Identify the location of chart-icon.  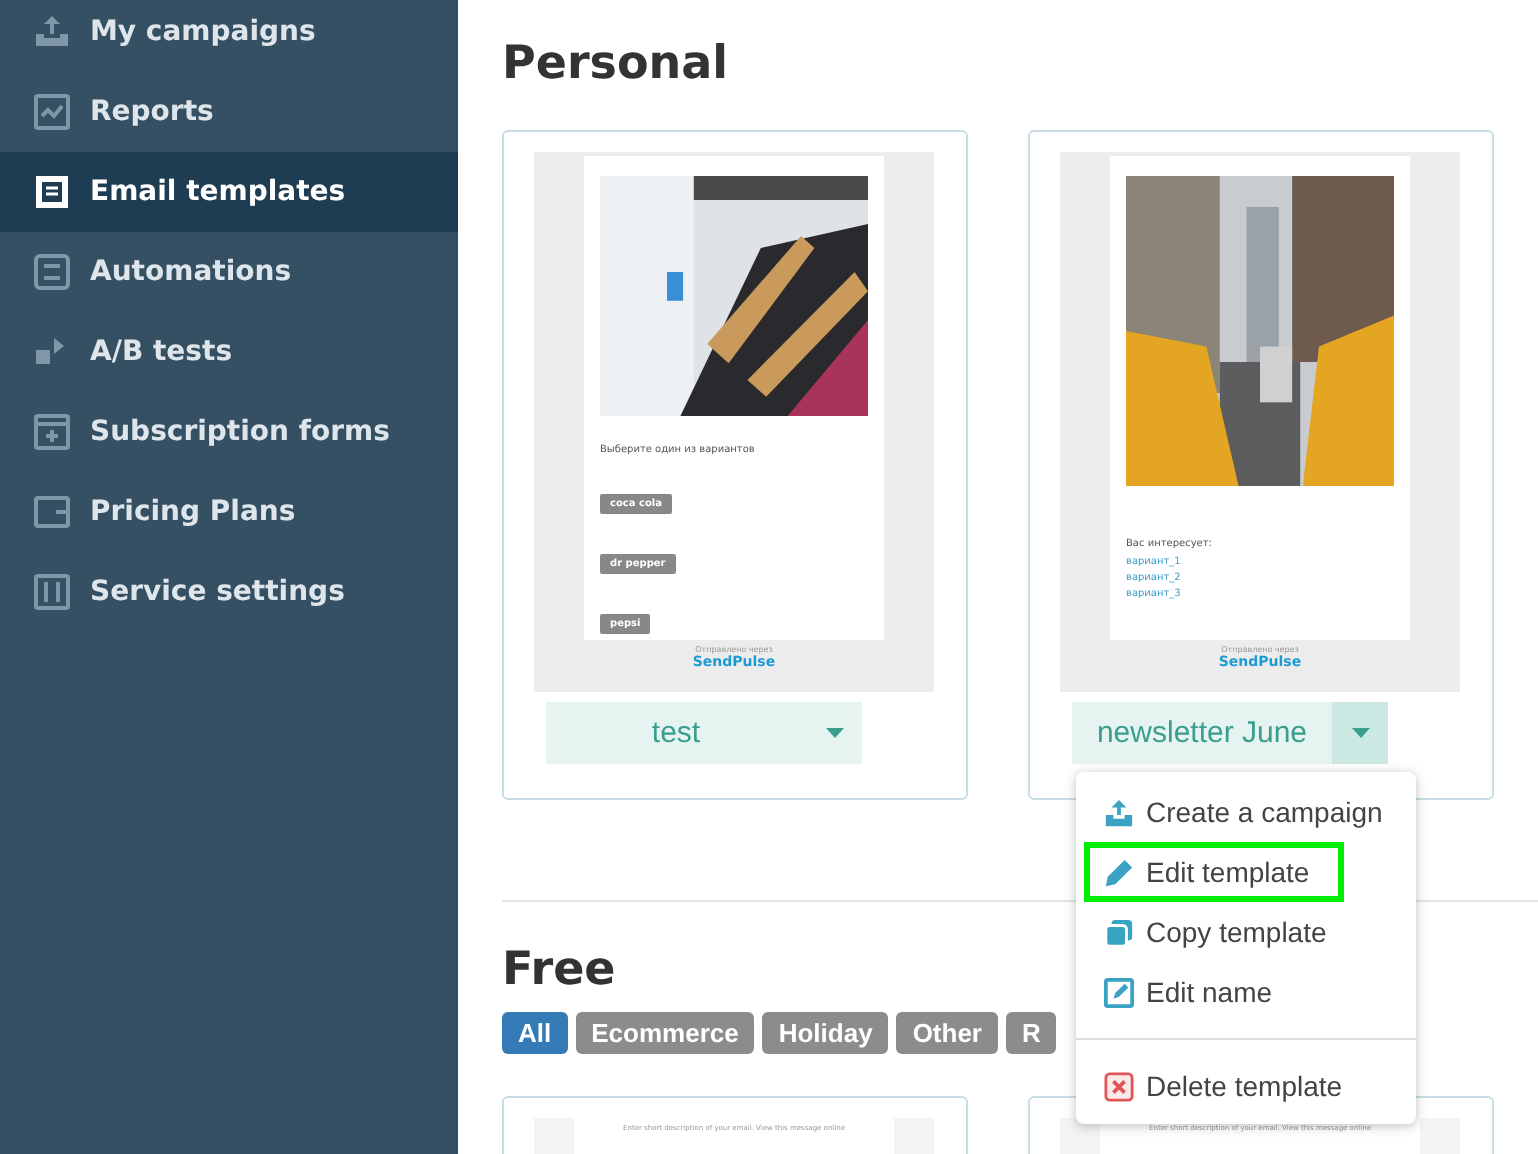
(52, 112).